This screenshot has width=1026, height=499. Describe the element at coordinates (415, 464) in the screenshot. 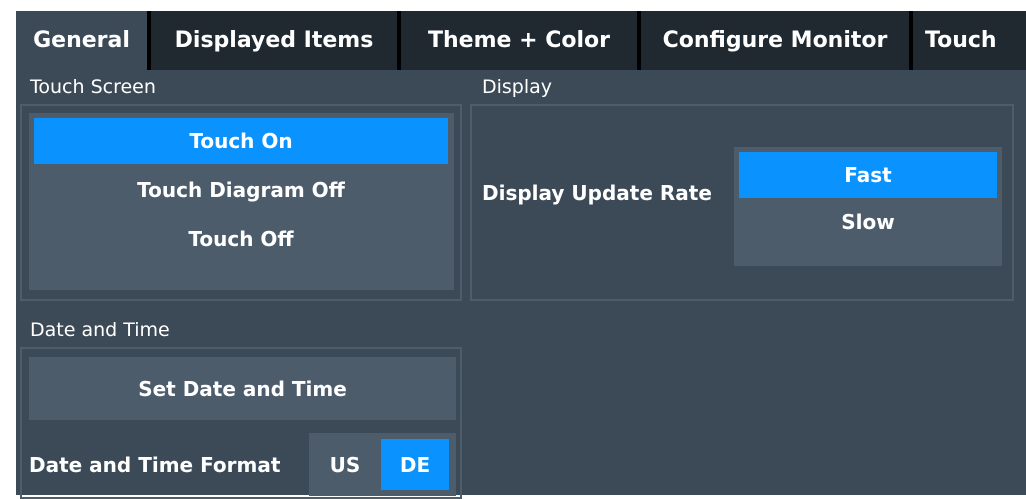

I see `format-de-option: DE` at that location.